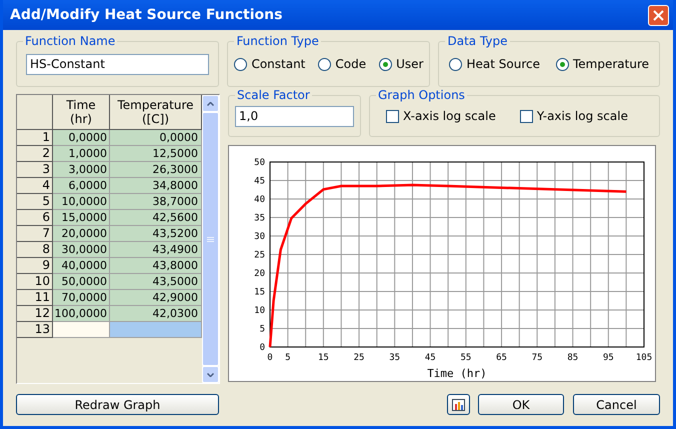 The width and height of the screenshot is (676, 429). What do you see at coordinates (156, 298) in the screenshot?
I see `table-cell: 42,9000` at bounding box center [156, 298].